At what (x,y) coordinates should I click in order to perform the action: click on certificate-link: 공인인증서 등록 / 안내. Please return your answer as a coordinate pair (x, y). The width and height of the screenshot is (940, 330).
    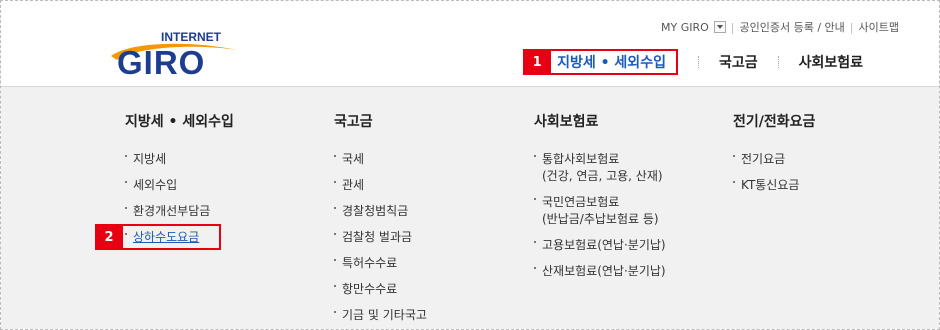
    Looking at the image, I should click on (792, 27).